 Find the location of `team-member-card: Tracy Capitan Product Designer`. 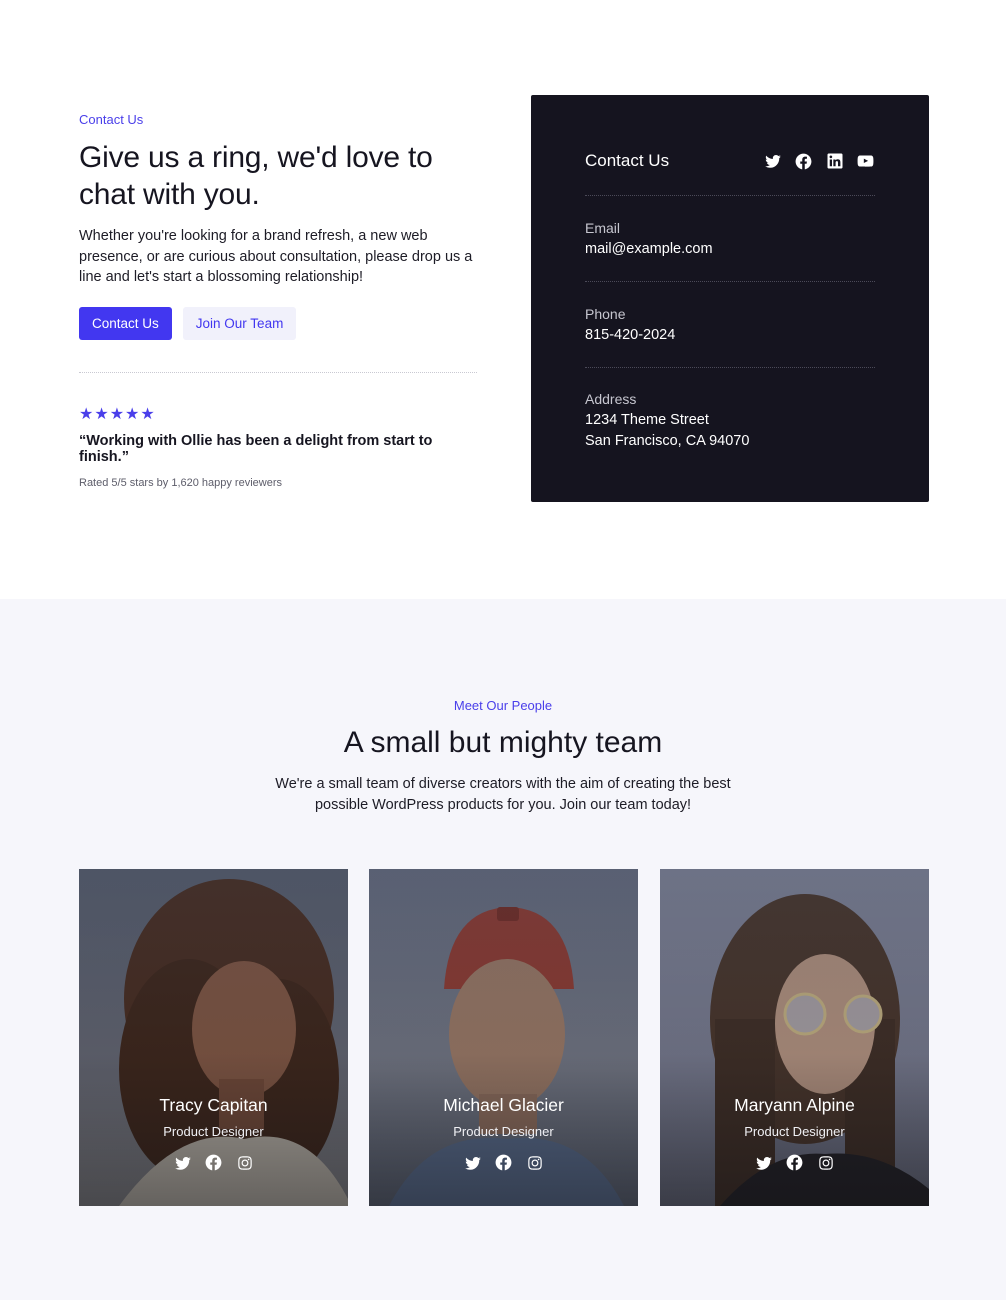

team-member-card: Tracy Capitan Product Designer is located at coordinates (213, 1037).